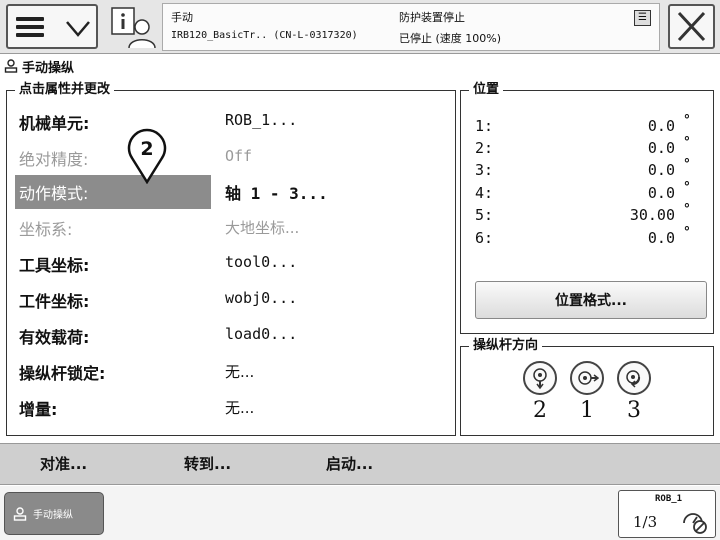 The width and height of the screenshot is (720, 540). Describe the element at coordinates (78, 29) in the screenshot. I see `chevron-down-icon` at that location.